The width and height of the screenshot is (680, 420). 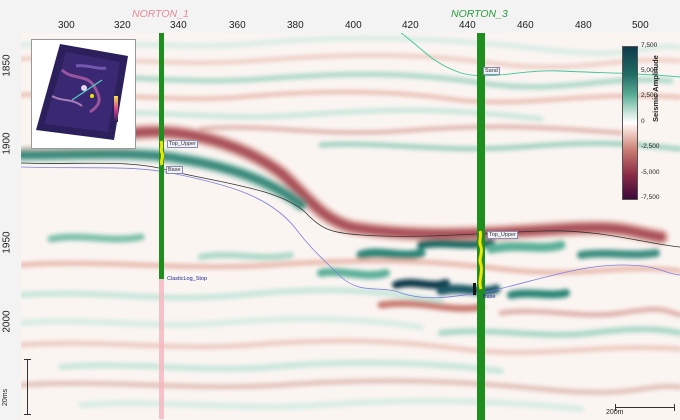 What do you see at coordinates (7, 65) in the screenshot?
I see `y-tick: 1850` at bounding box center [7, 65].